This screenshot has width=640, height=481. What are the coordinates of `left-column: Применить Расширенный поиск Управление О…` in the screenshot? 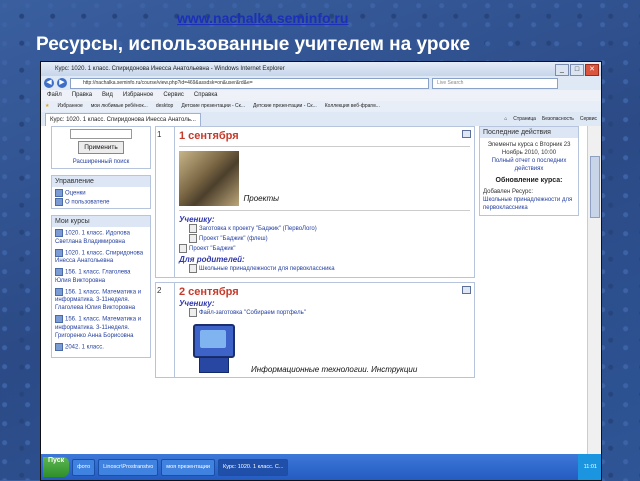 It's located at (101, 245).